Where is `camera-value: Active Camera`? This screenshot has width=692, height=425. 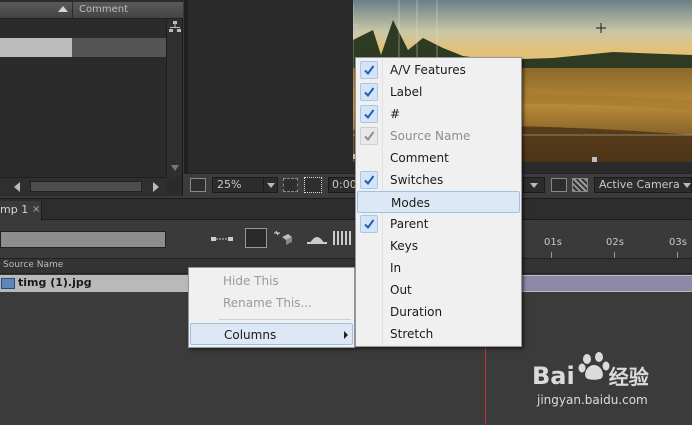
camera-value: Active Camera is located at coordinates (639, 184).